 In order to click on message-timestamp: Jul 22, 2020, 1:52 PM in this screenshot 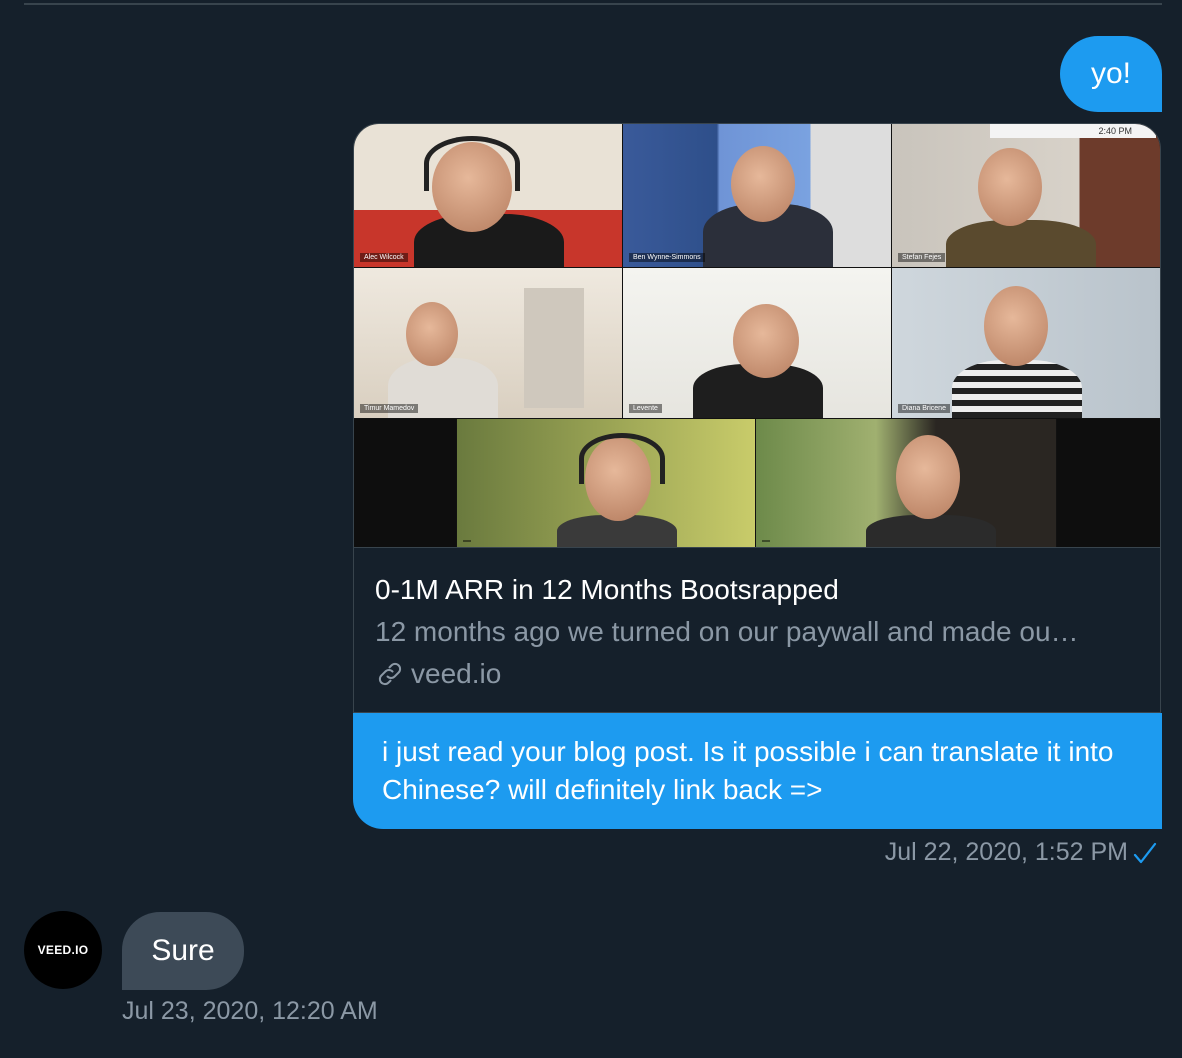, I will do `click(1006, 852)`.